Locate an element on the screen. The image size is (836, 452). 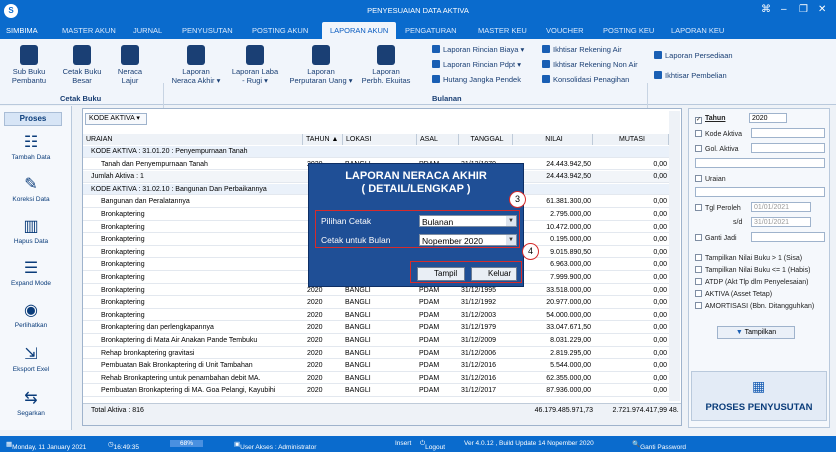
opt-nilai-habis-checkbox: Tampilkan Nilai Buku <= 1 (Habis) is located at coordinates (752, 270).